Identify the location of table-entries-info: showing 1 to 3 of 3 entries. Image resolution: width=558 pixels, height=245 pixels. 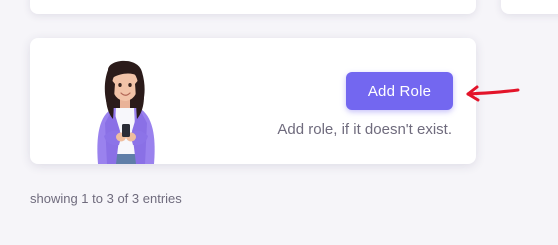
(106, 198).